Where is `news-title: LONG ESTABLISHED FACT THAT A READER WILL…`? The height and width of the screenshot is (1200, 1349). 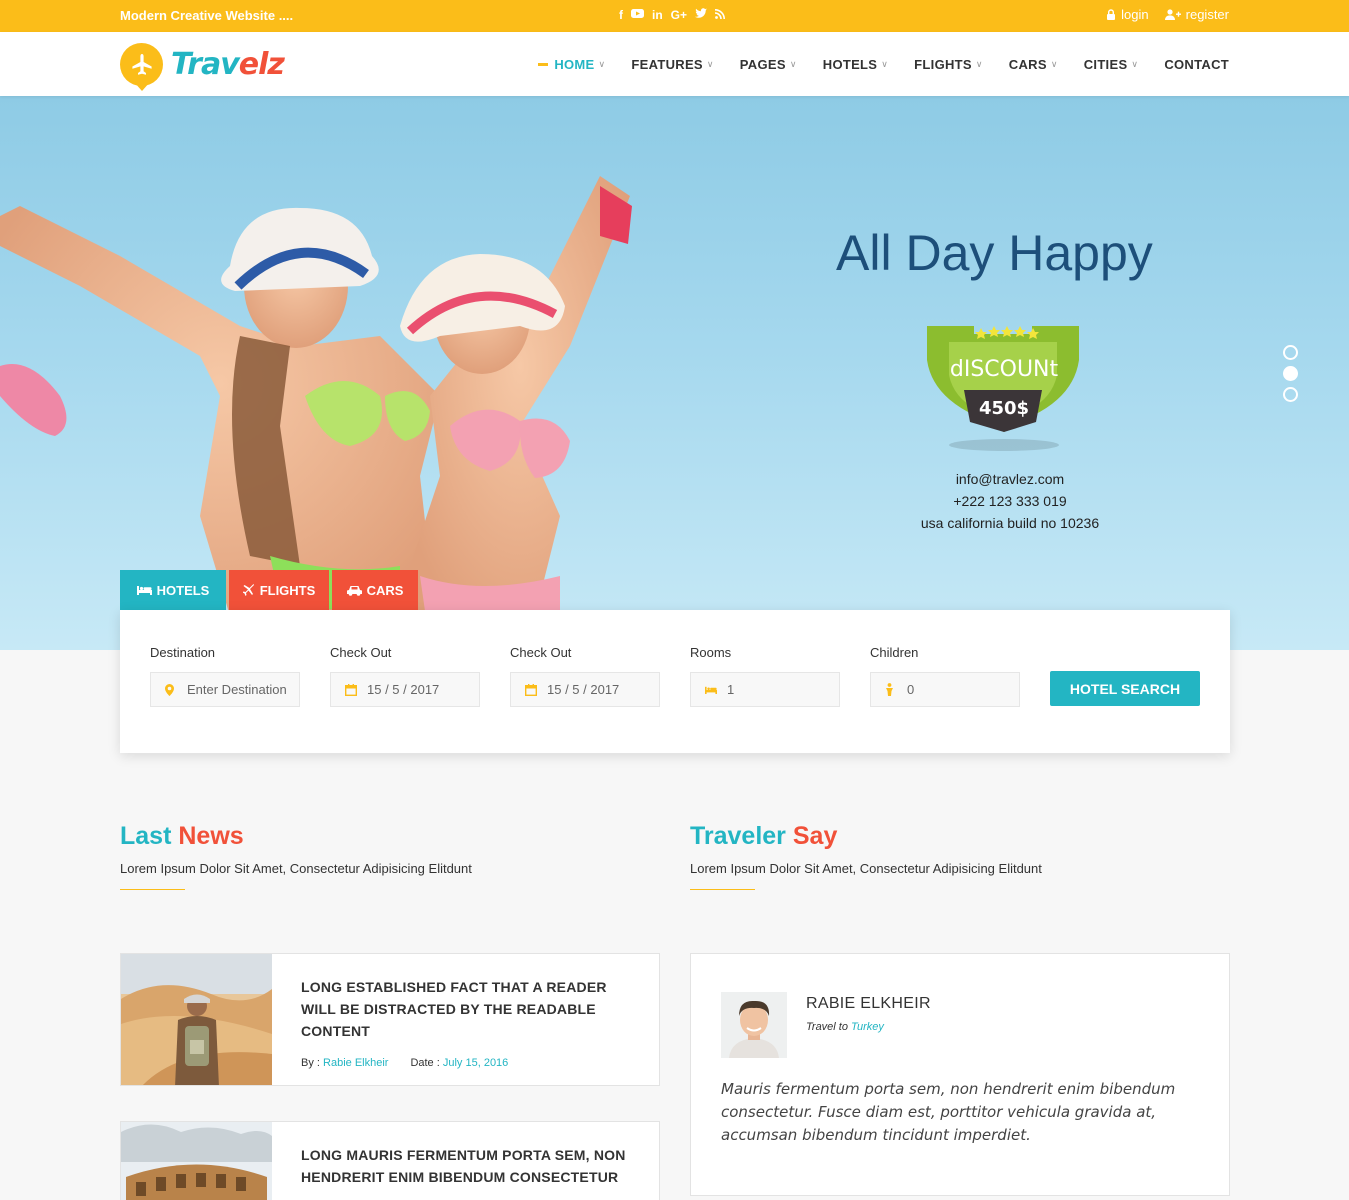
news-title: LONG ESTABLISHED FACT THAT A READER WILL… is located at coordinates (468, 1009).